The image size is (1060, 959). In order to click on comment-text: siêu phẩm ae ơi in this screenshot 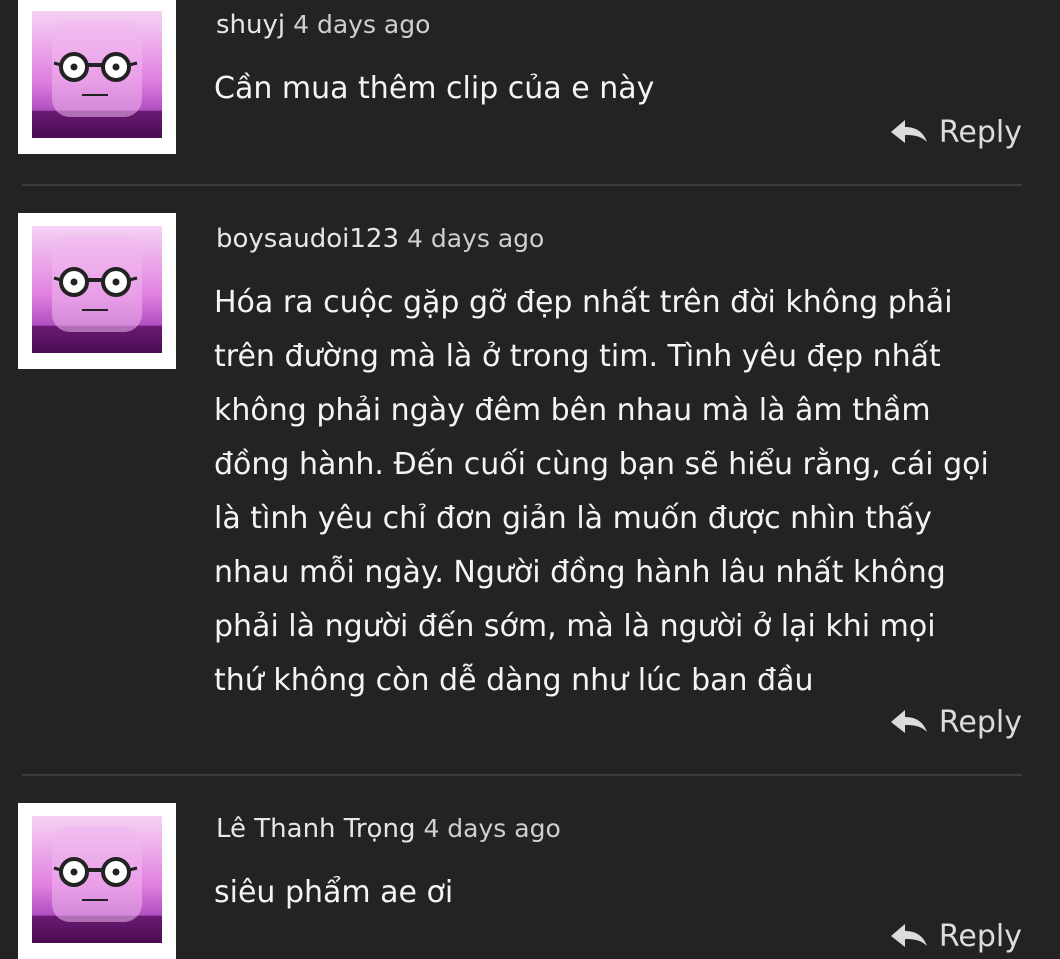, I will do `click(334, 892)`.